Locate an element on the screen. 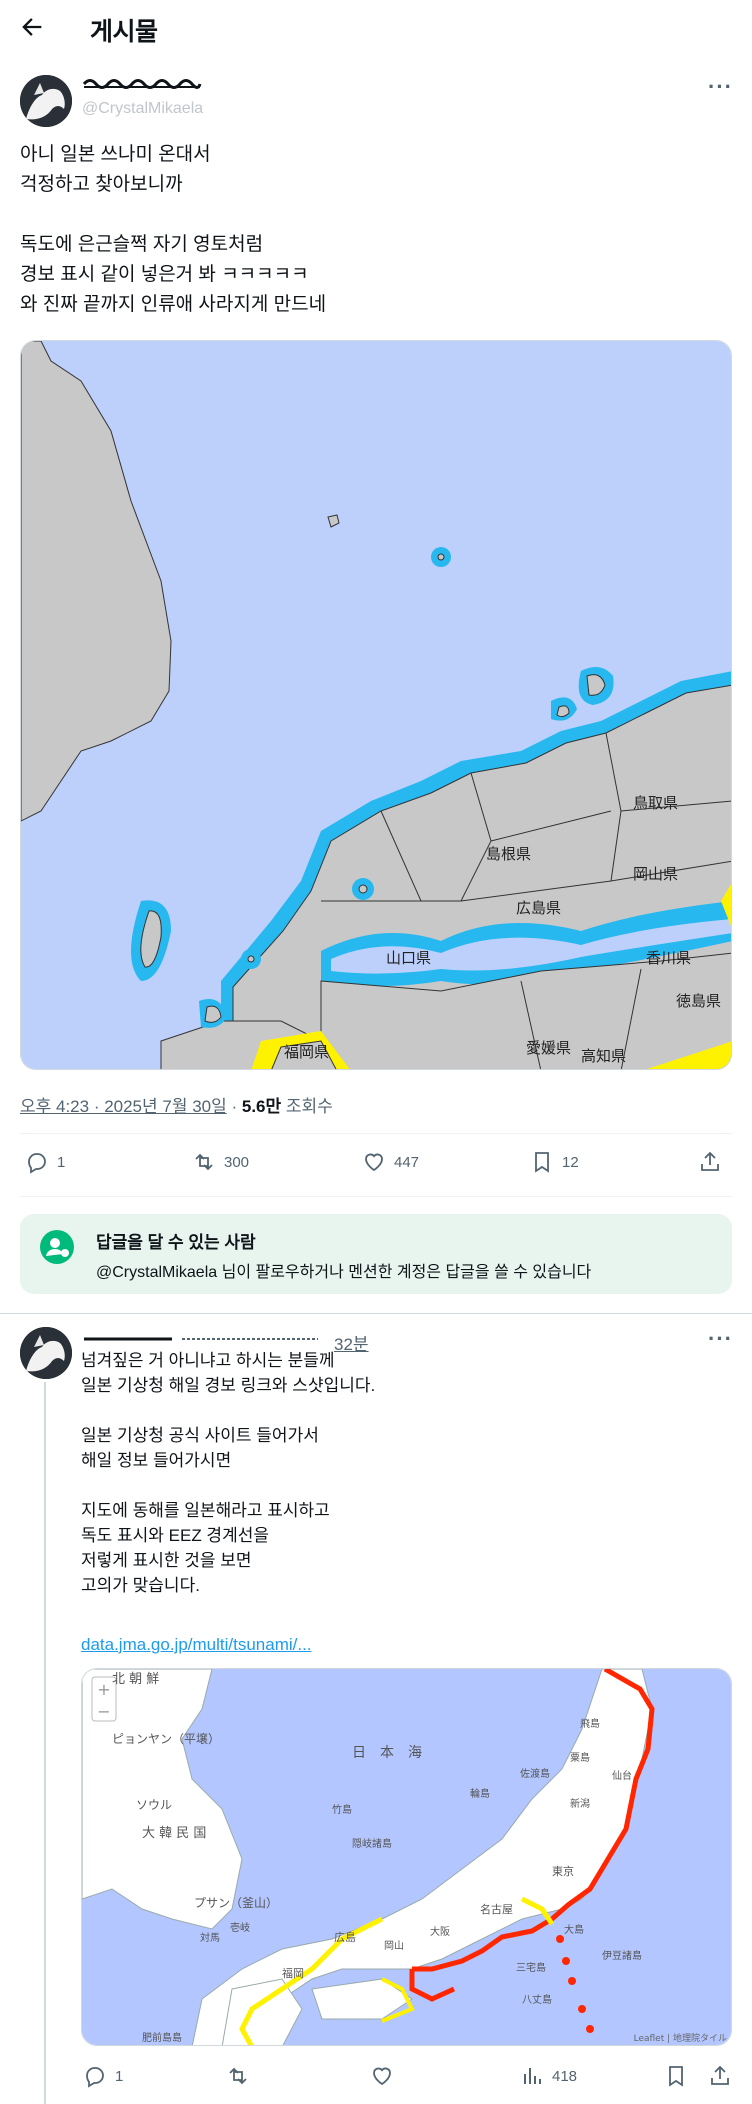 The height and width of the screenshot is (2104, 752). top-bar: 게시물 is located at coordinates (376, 27).